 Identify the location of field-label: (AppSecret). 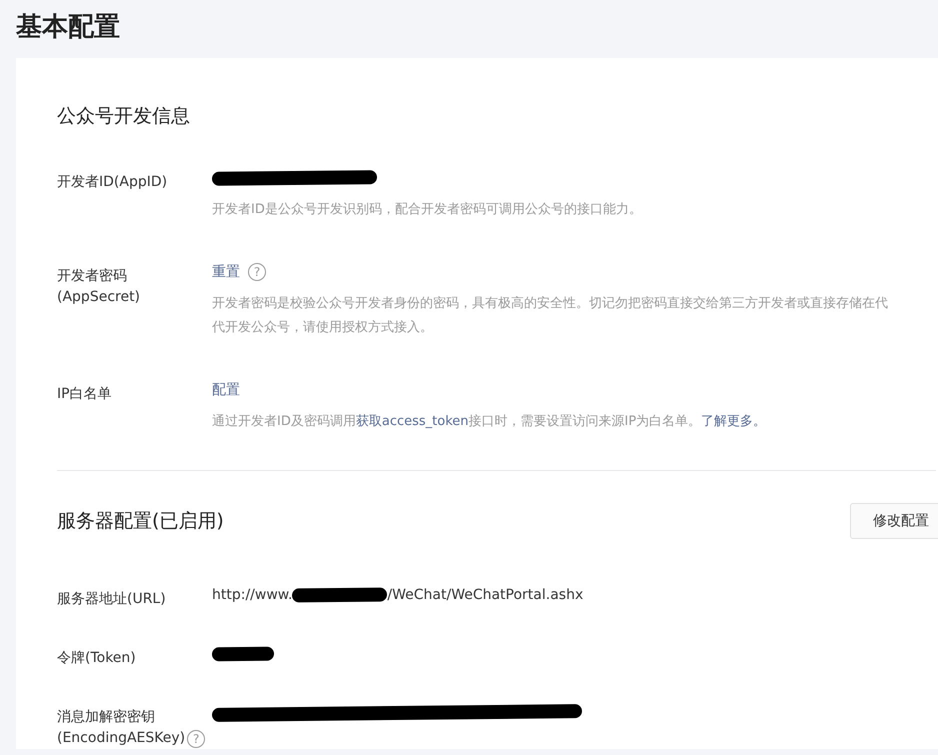
(99, 297).